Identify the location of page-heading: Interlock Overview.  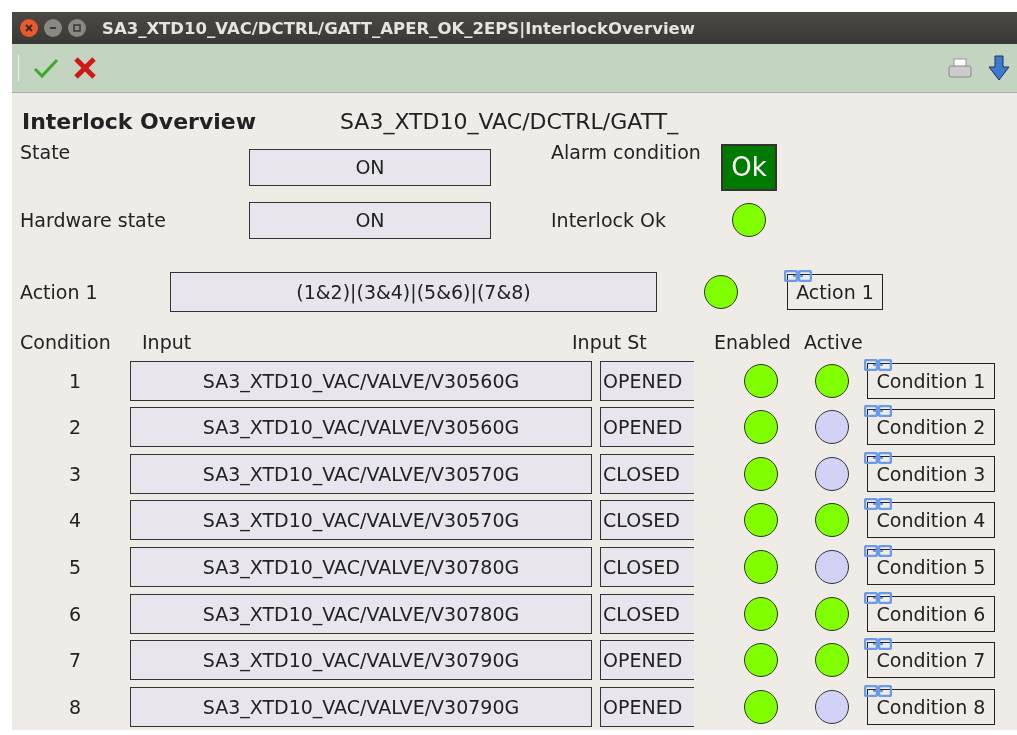
(140, 121).